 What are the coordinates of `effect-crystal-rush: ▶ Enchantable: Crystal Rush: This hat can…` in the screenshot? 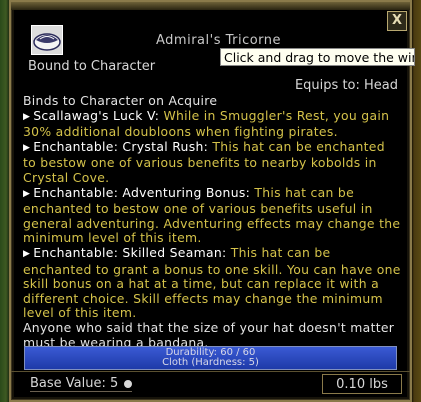 It's located at (212, 162).